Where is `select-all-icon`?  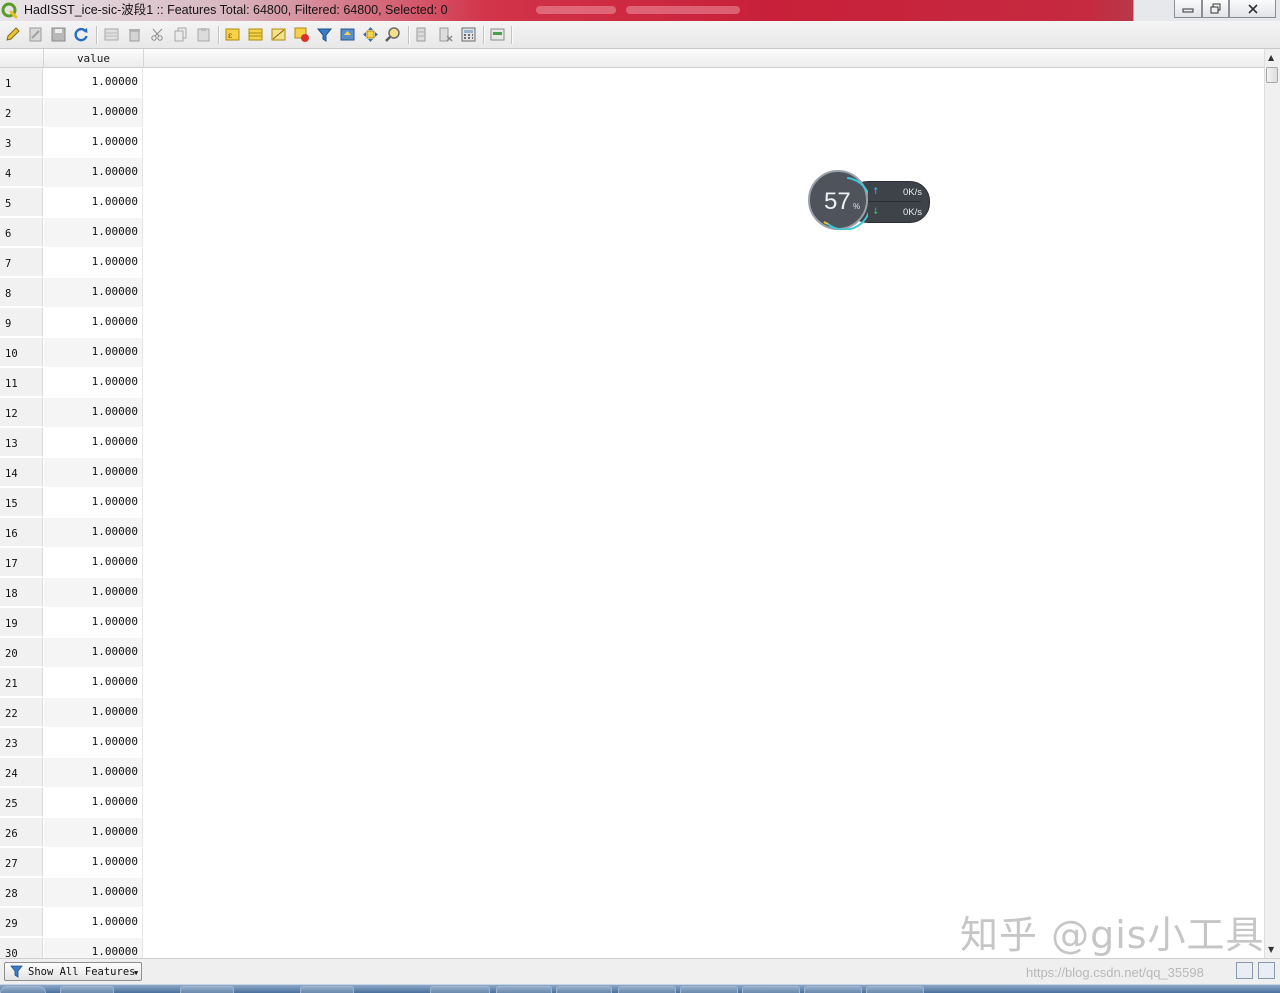
select-all-icon is located at coordinates (255, 34).